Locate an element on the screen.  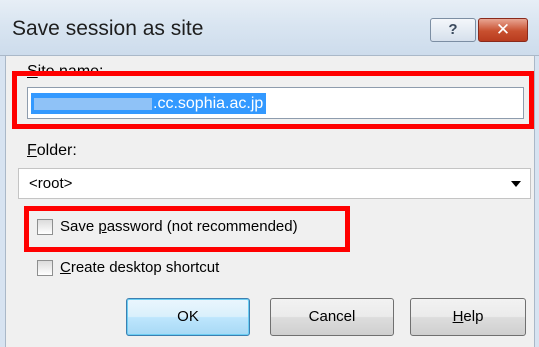
desktop-shortcut-checkbox-row: Create desktop shortcut is located at coordinates (167, 269).